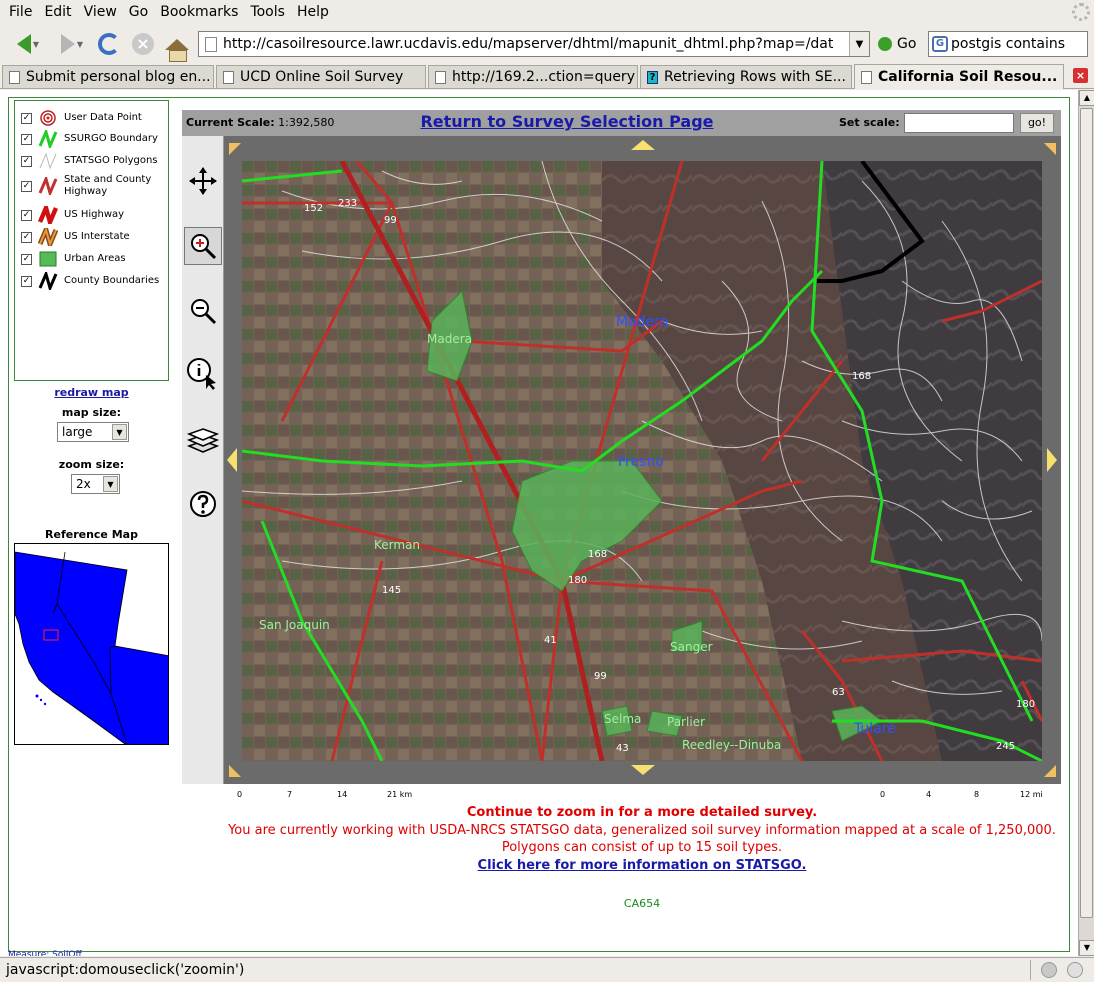 The width and height of the screenshot is (1094, 982). I want to click on go-button: Go, so click(897, 44).